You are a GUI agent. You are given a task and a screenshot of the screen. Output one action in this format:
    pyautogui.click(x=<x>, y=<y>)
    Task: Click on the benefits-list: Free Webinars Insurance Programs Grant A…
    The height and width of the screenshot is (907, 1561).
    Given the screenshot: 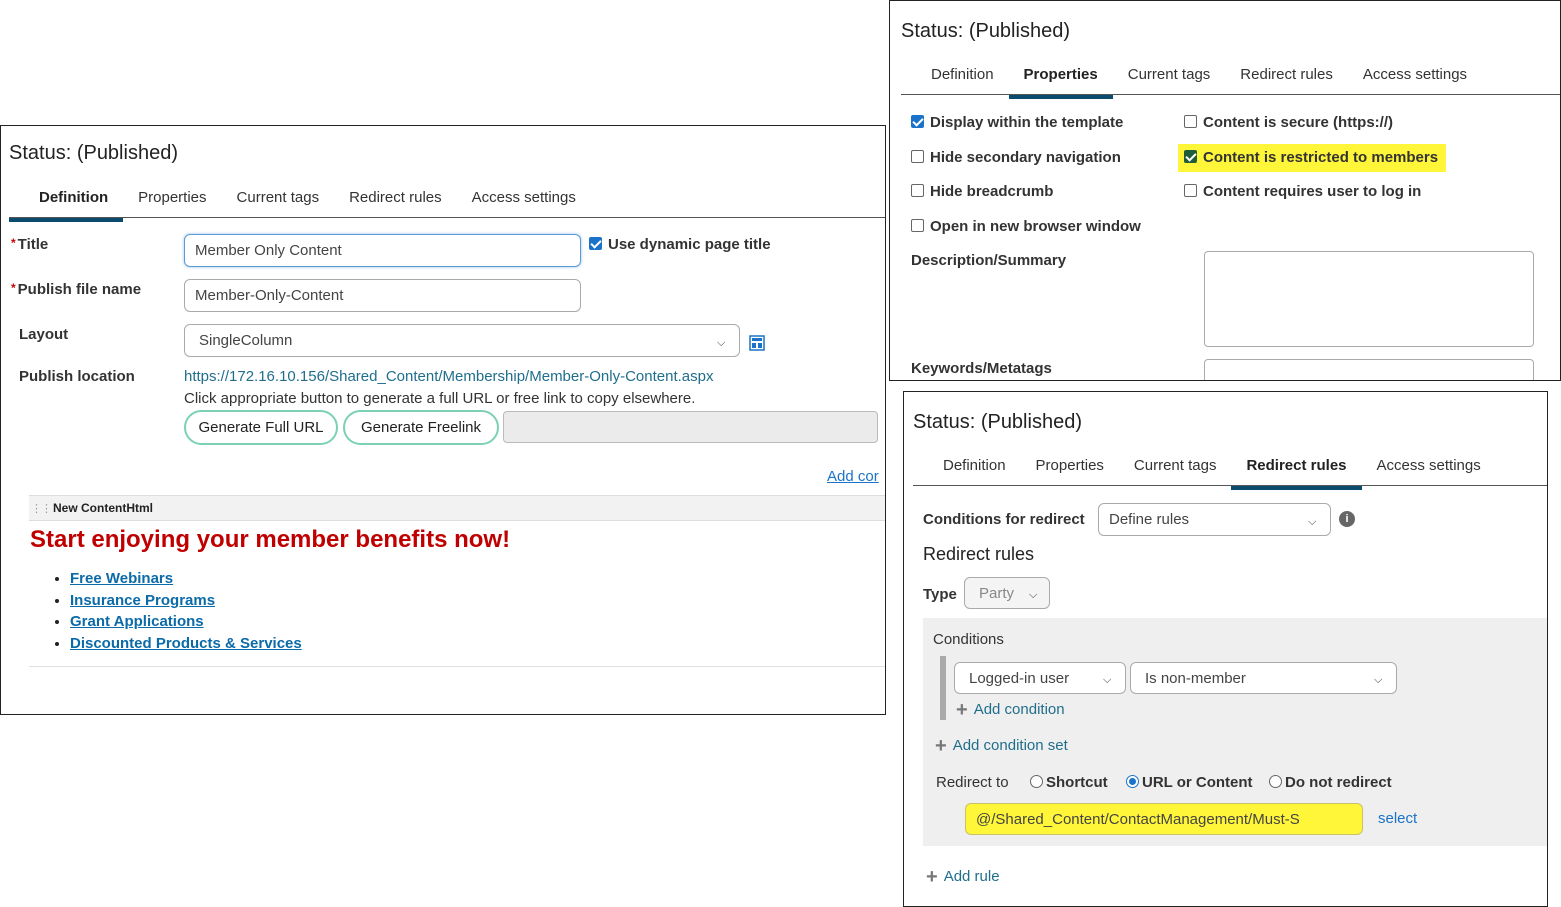 What is the action you would take?
    pyautogui.click(x=457, y=611)
    